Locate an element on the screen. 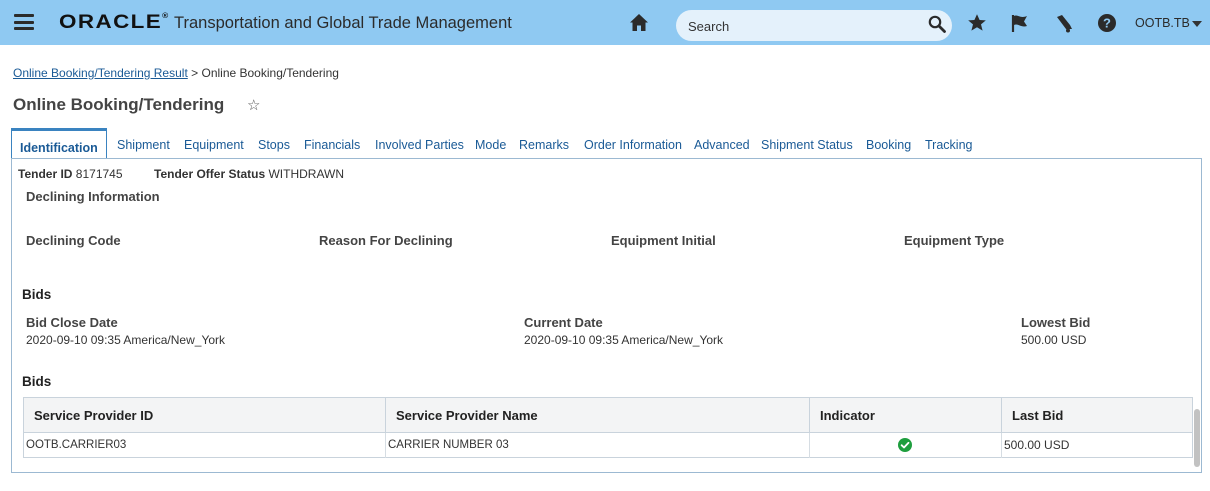 The image size is (1210, 491). help-icon: ? is located at coordinates (1107, 23).